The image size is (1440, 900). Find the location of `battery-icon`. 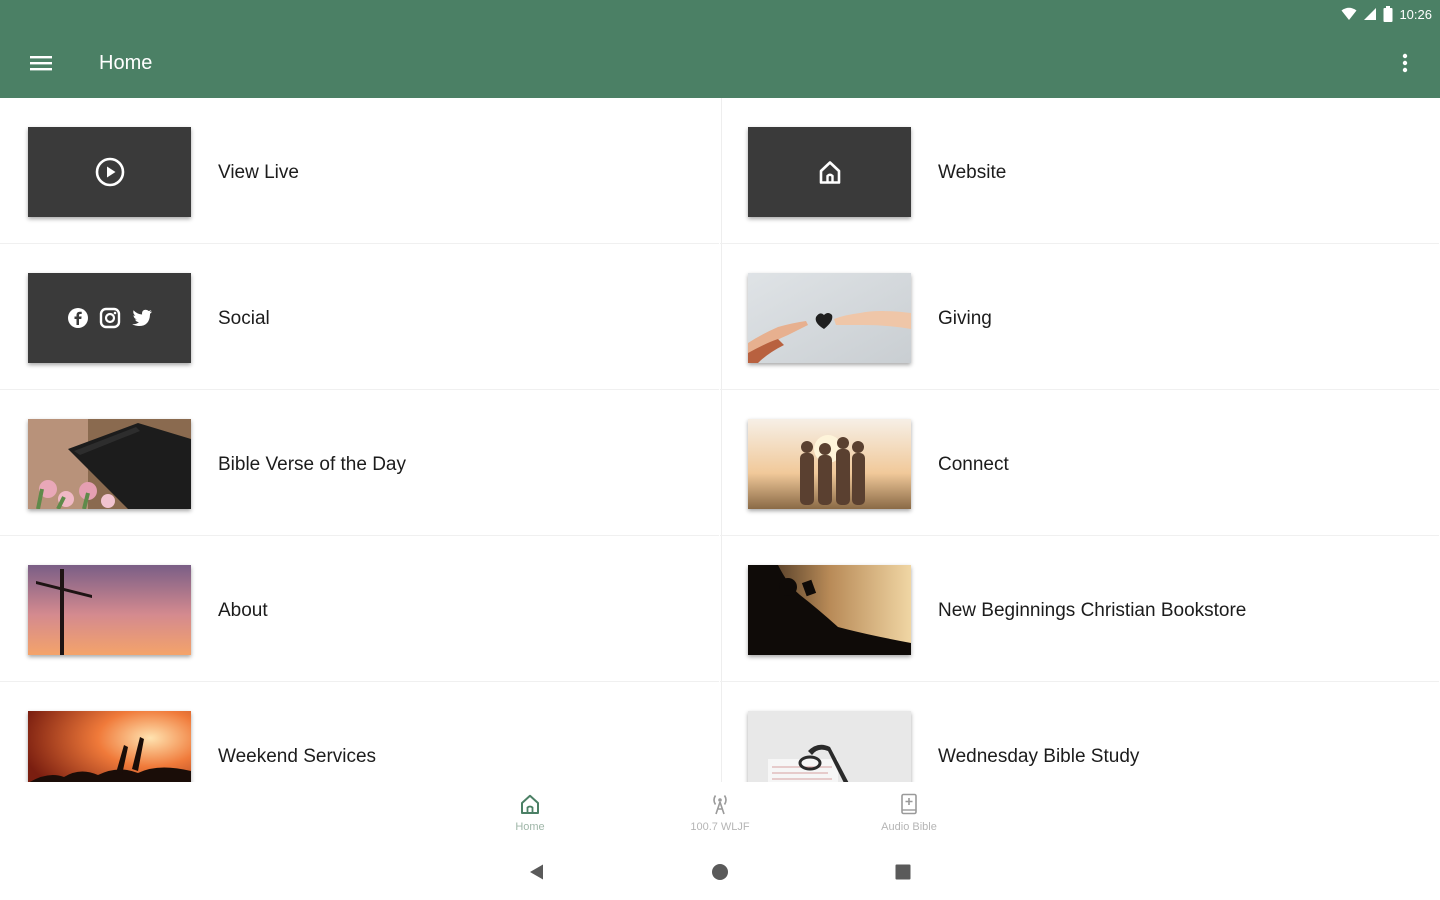

battery-icon is located at coordinates (1388, 14).